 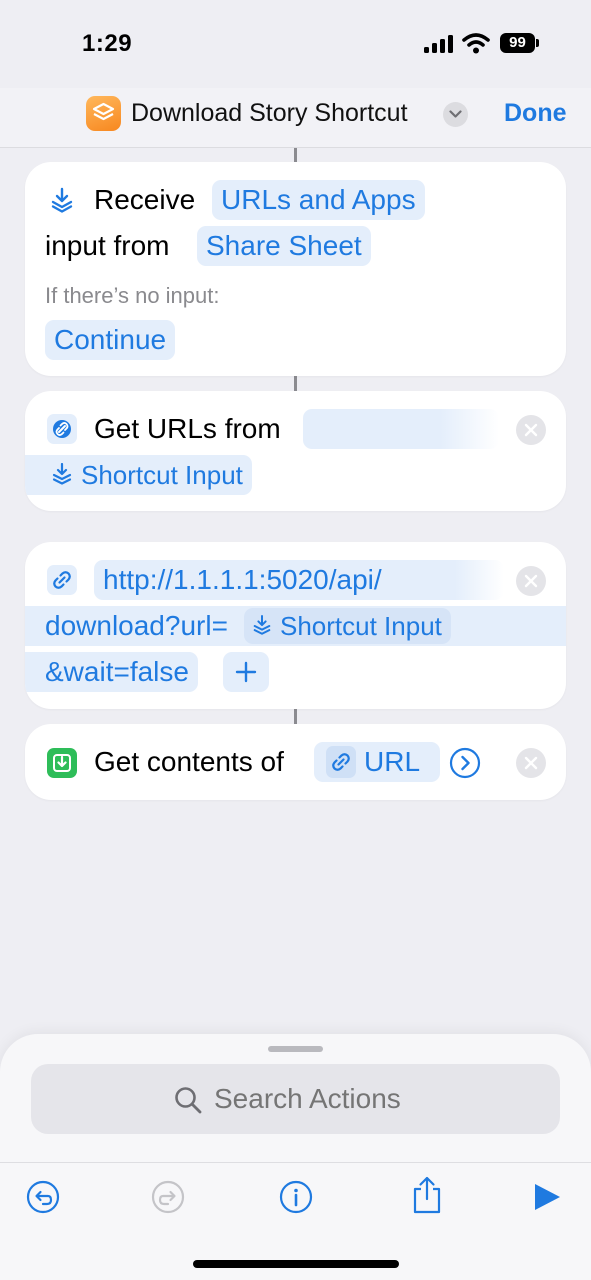 I want to click on no-input-label: If there’s no input:, so click(x=132, y=295).